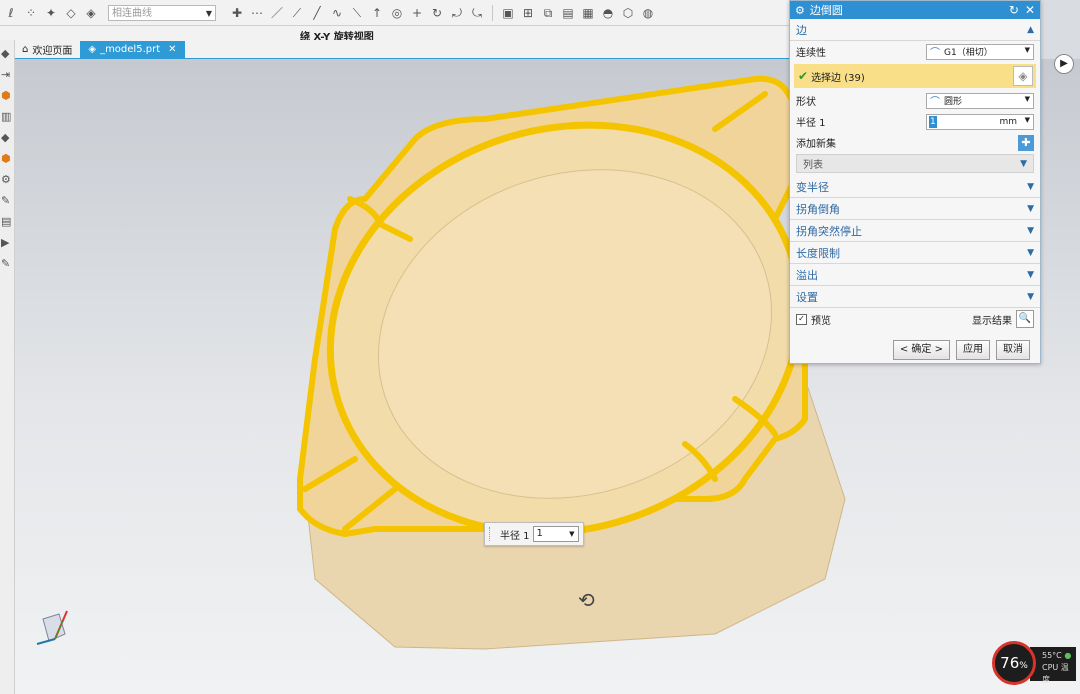  I want to click on part-icon: ◈, so click(92, 49).